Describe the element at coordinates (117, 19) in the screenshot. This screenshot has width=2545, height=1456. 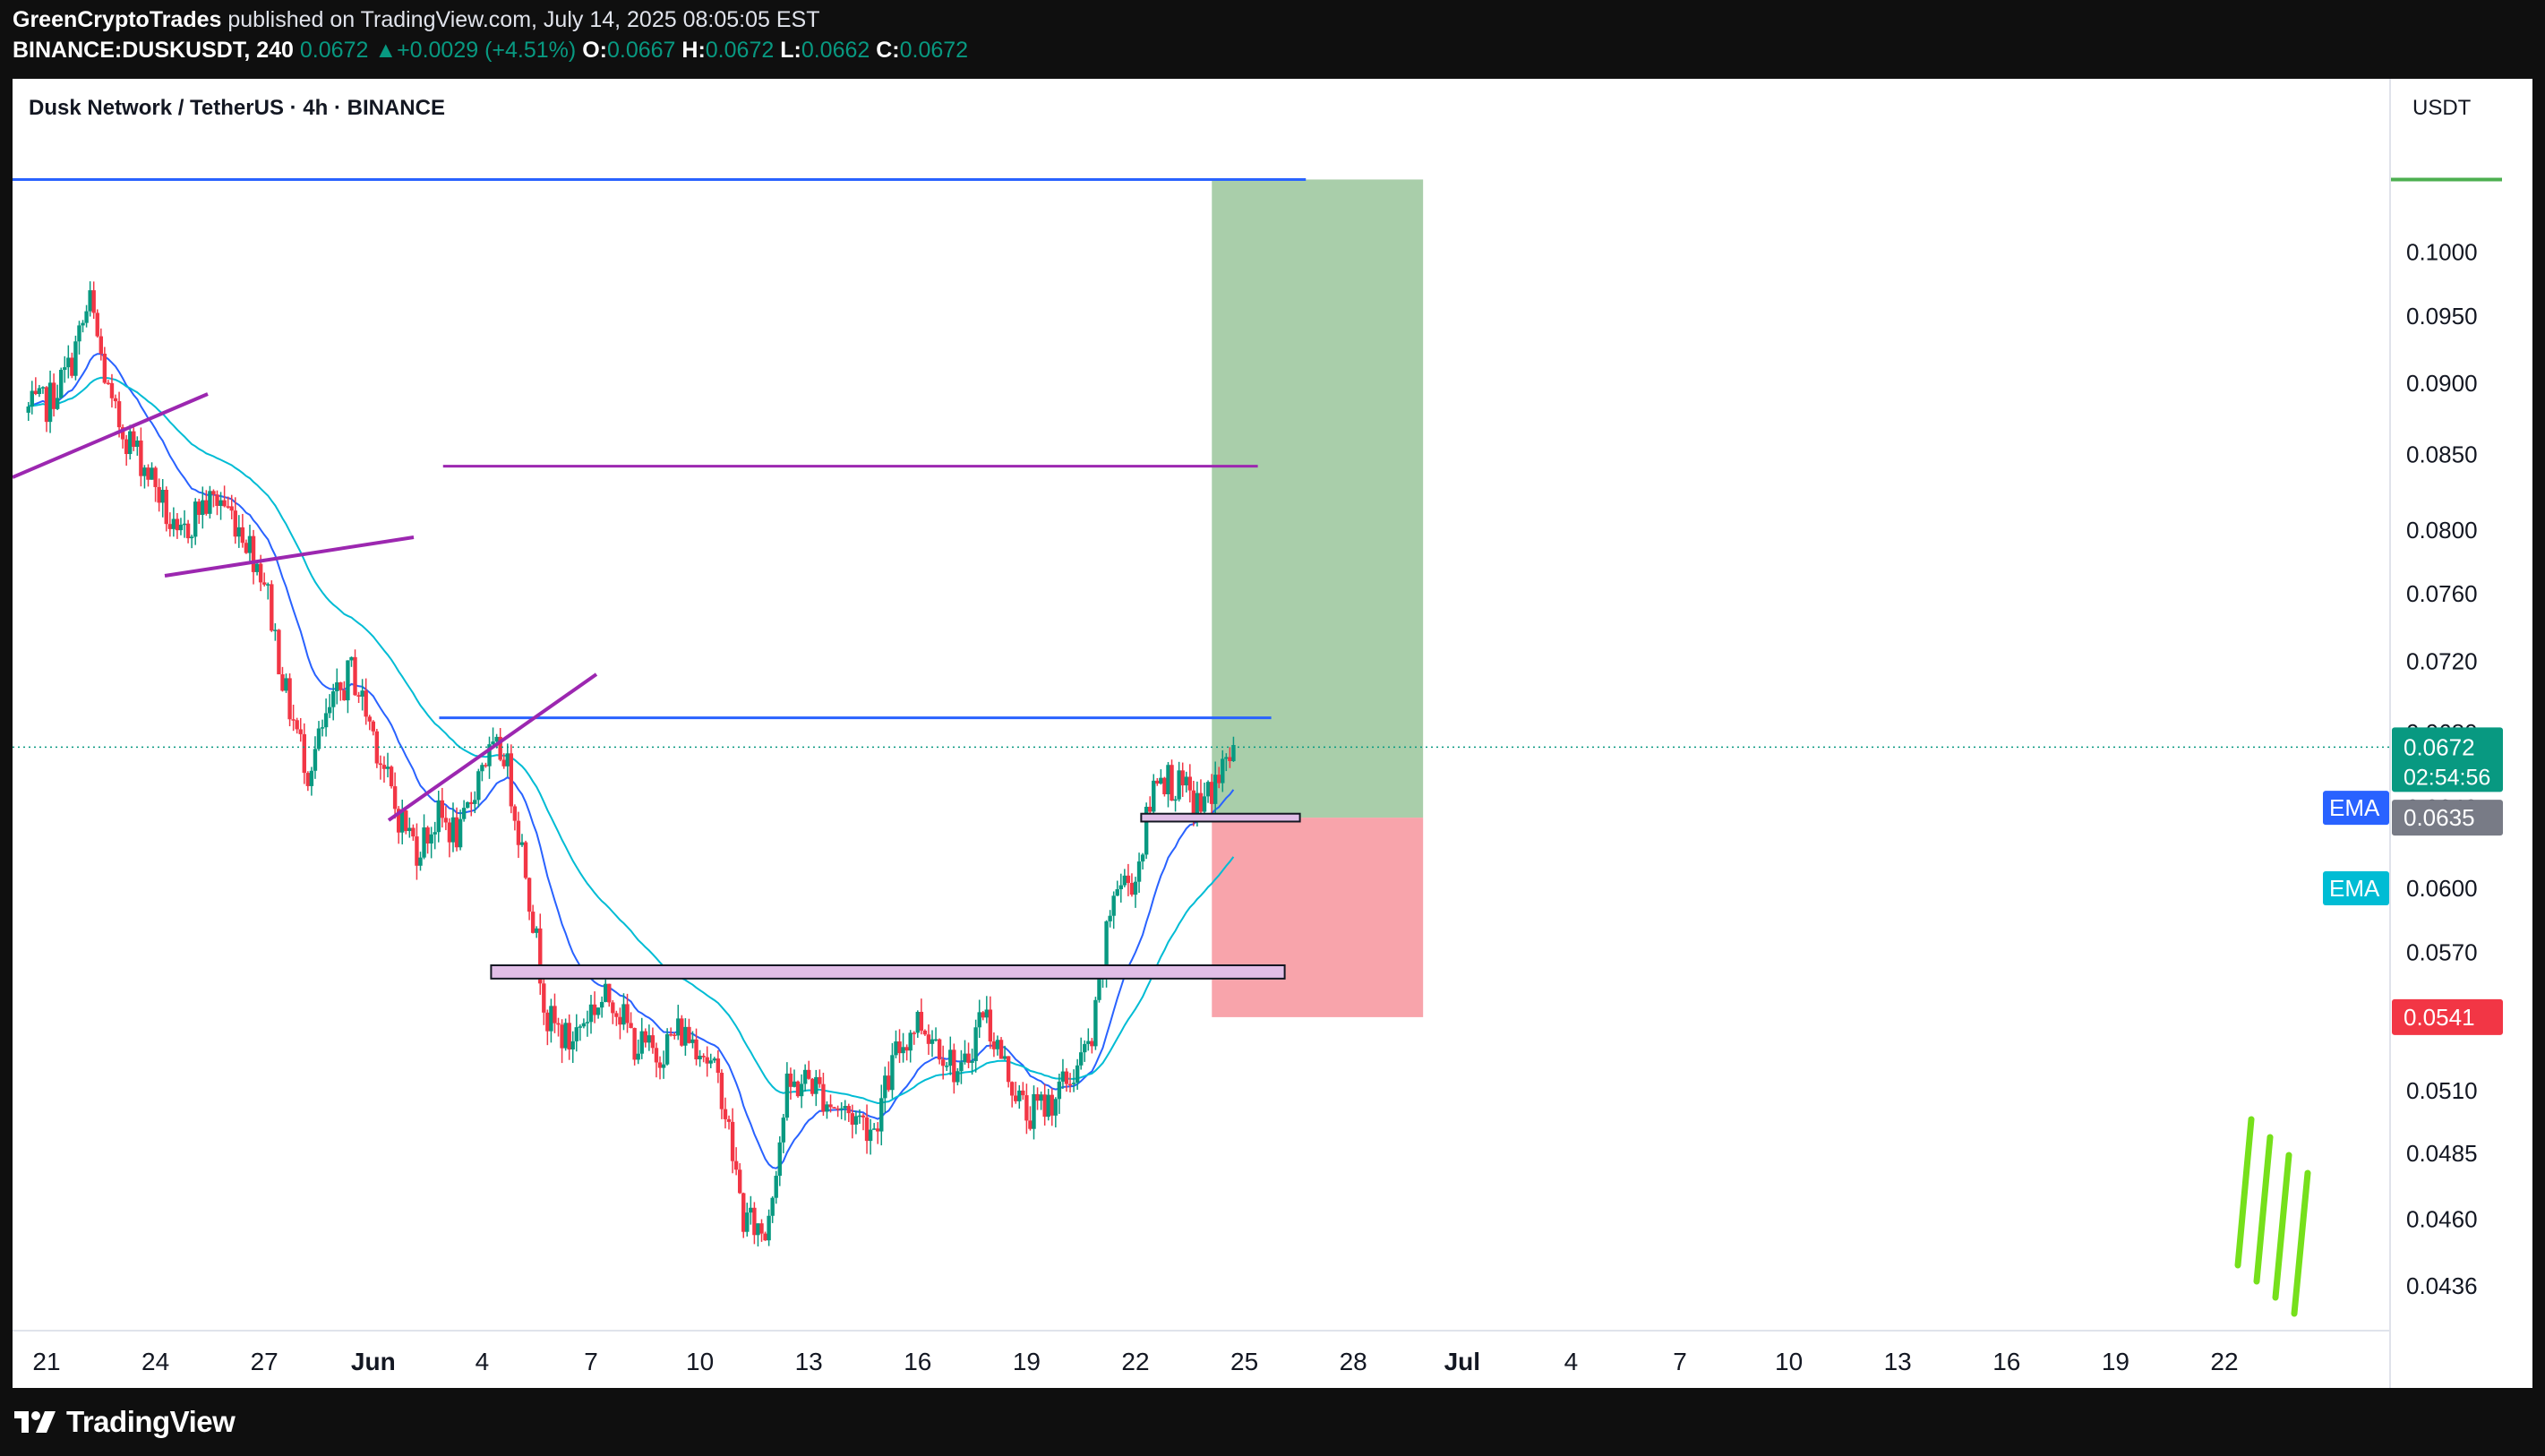
I see `author-name: GreenCryptoTrades` at that location.